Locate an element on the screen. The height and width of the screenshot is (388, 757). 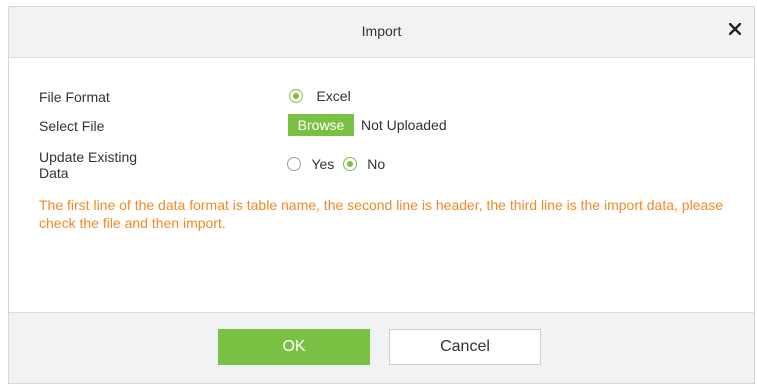
yes-option-label: Yes is located at coordinates (323, 163).